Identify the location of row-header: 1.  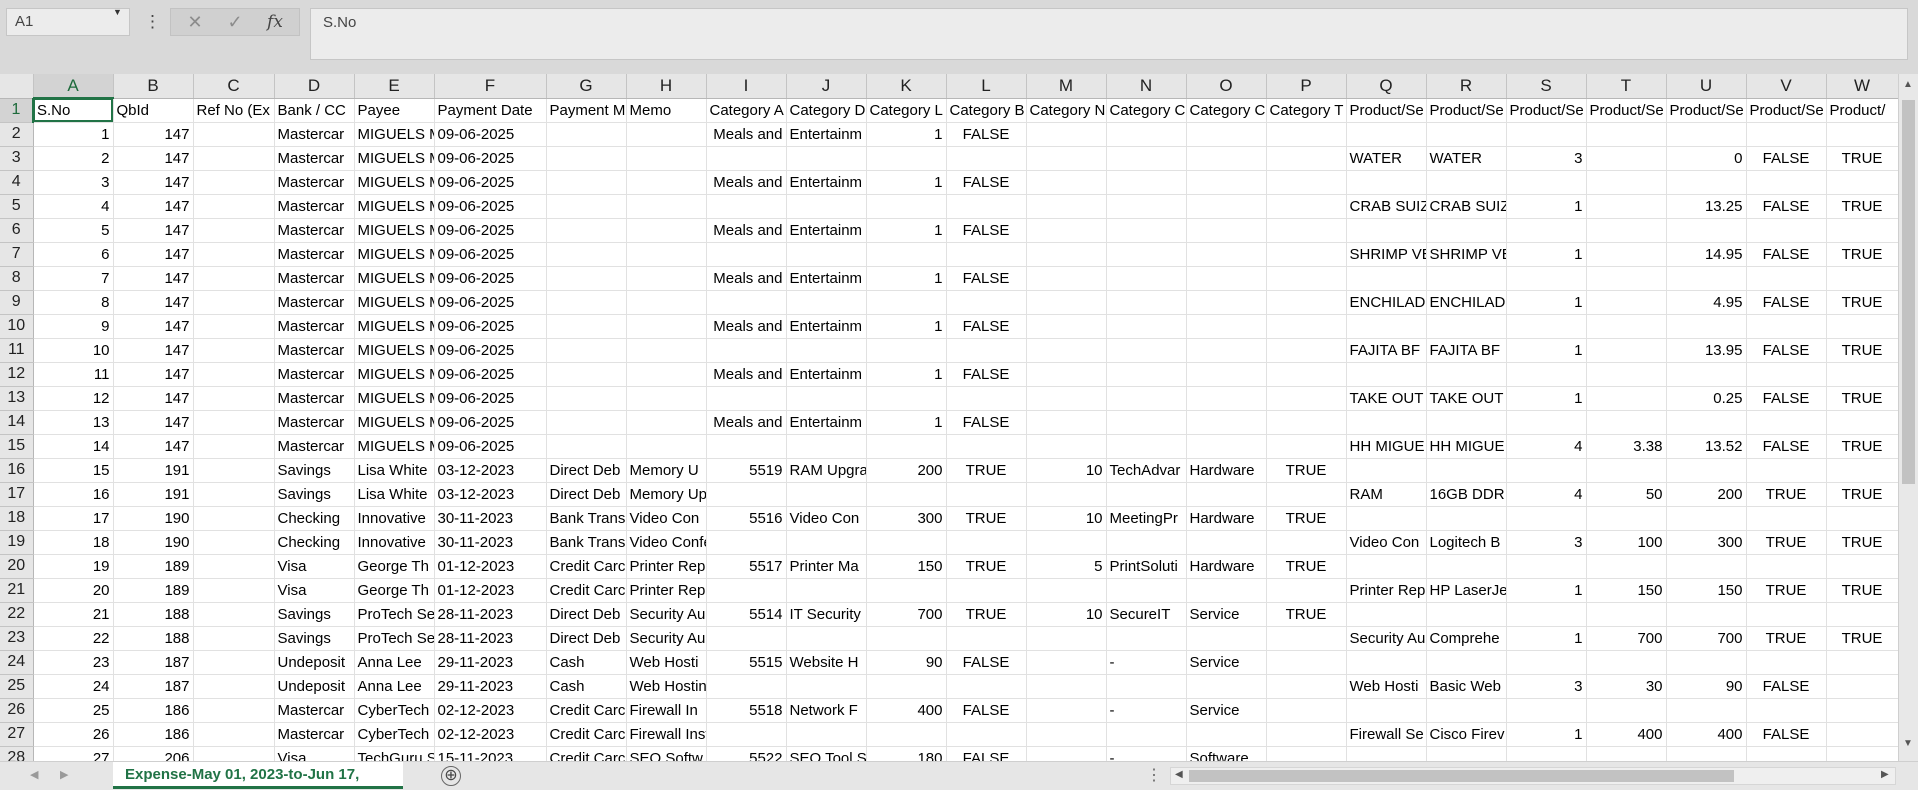
(17, 110).